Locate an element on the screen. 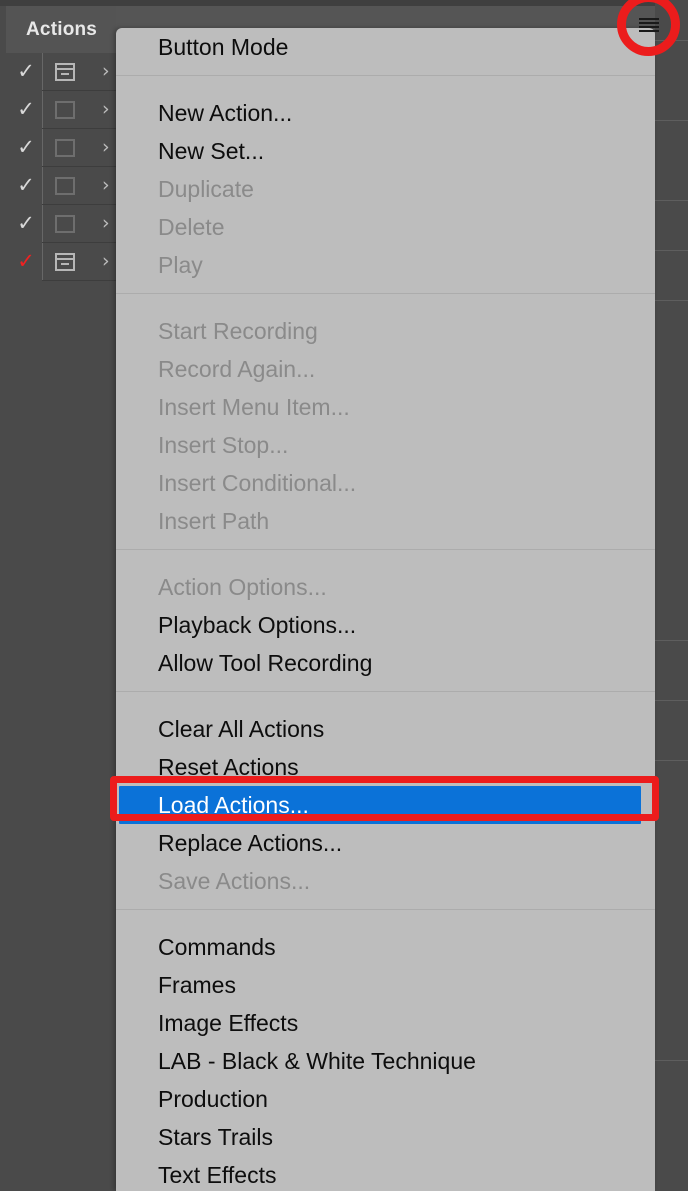 The image size is (688, 1191). hamburger-panel-menu-icon is located at coordinates (649, 26).